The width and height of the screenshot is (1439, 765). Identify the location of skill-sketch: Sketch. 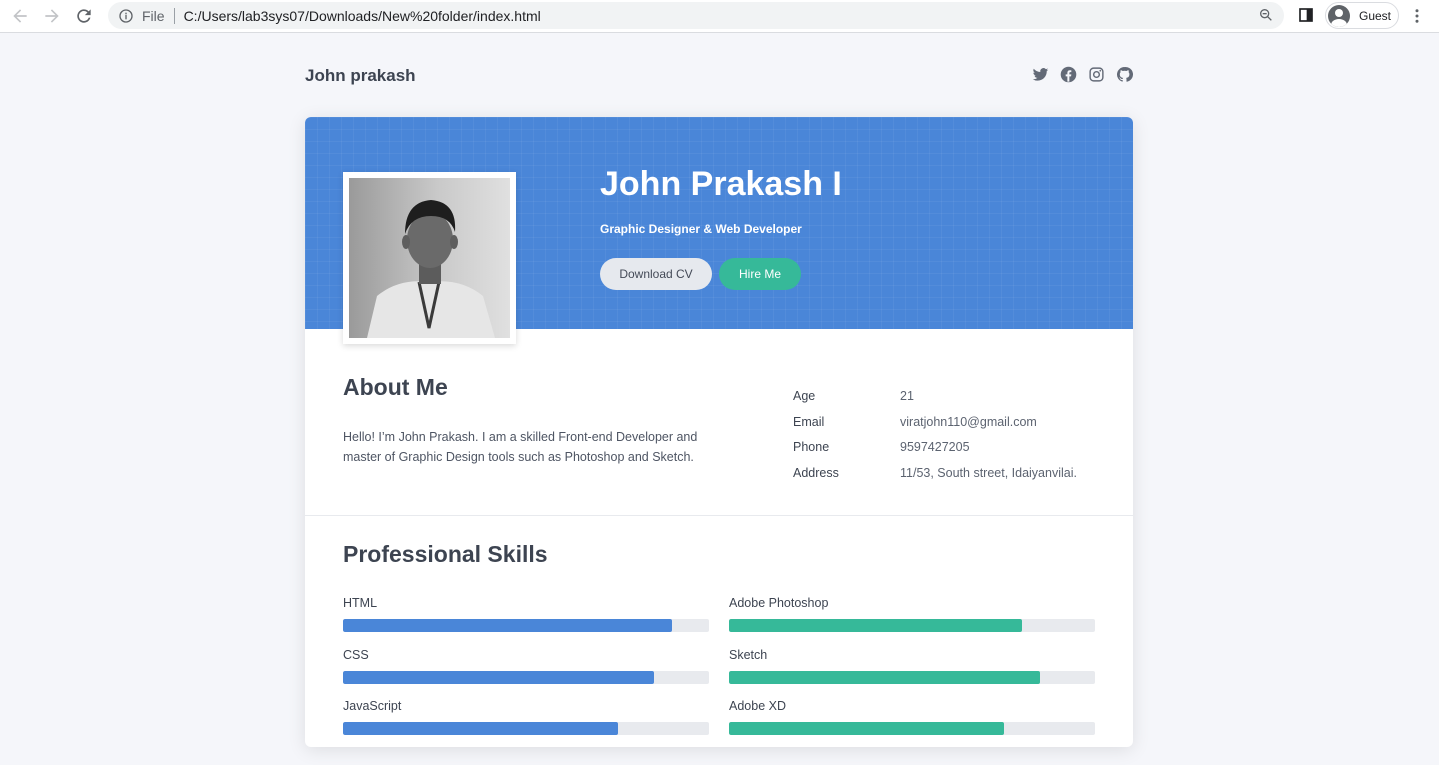
(912, 665).